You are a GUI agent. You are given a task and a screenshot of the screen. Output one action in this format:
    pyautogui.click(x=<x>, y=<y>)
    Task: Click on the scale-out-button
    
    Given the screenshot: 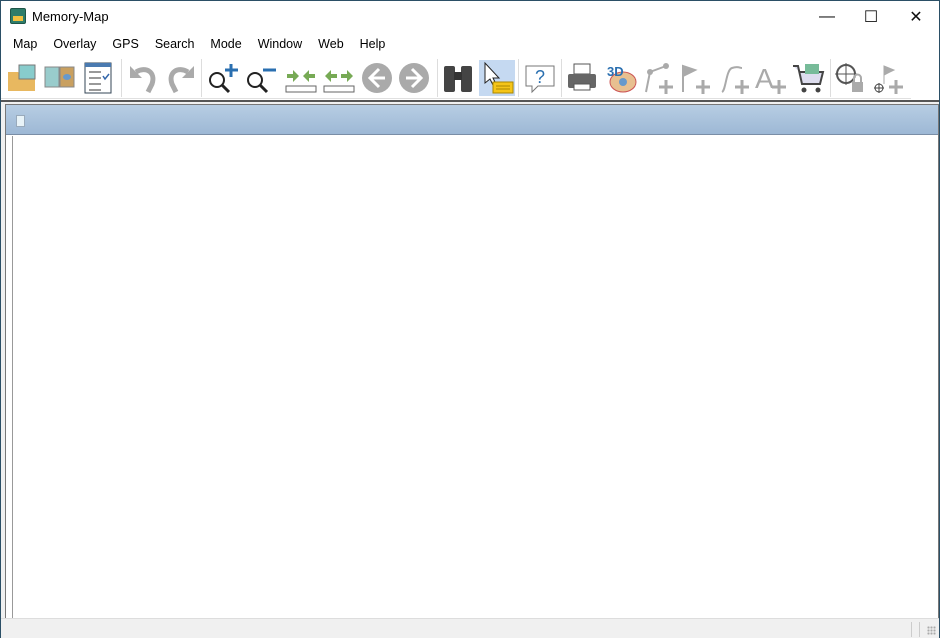 What is the action you would take?
    pyautogui.click(x=339, y=78)
    